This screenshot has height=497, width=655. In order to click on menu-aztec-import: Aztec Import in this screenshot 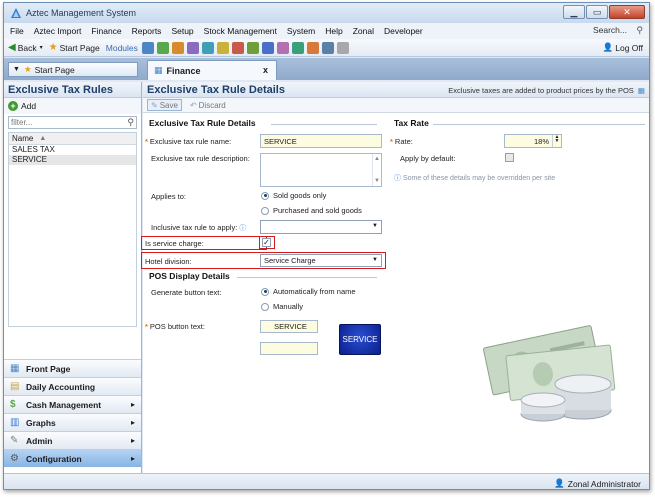, I will do `click(58, 31)`.